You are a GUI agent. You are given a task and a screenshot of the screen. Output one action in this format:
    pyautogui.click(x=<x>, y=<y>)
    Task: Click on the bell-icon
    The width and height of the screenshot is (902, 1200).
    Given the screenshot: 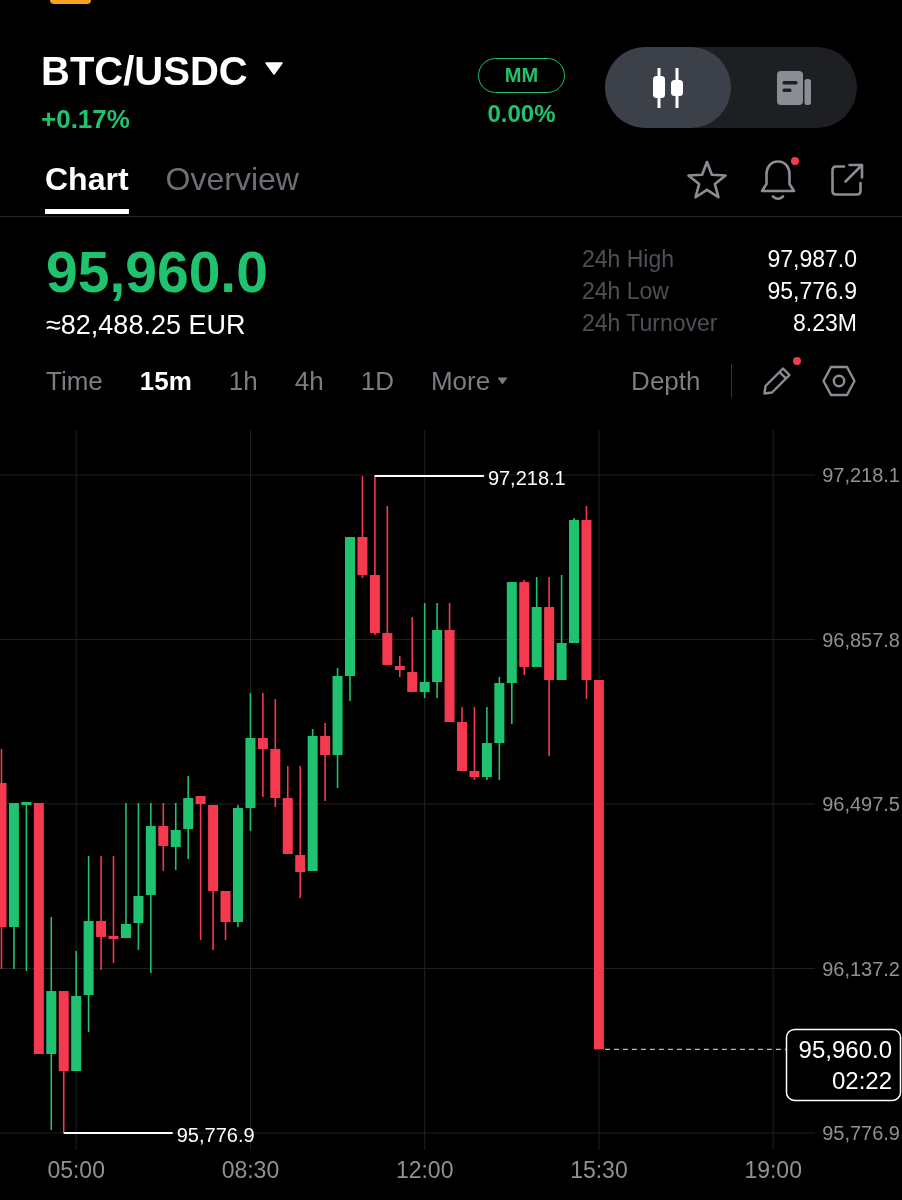 What is the action you would take?
    pyautogui.click(x=778, y=180)
    